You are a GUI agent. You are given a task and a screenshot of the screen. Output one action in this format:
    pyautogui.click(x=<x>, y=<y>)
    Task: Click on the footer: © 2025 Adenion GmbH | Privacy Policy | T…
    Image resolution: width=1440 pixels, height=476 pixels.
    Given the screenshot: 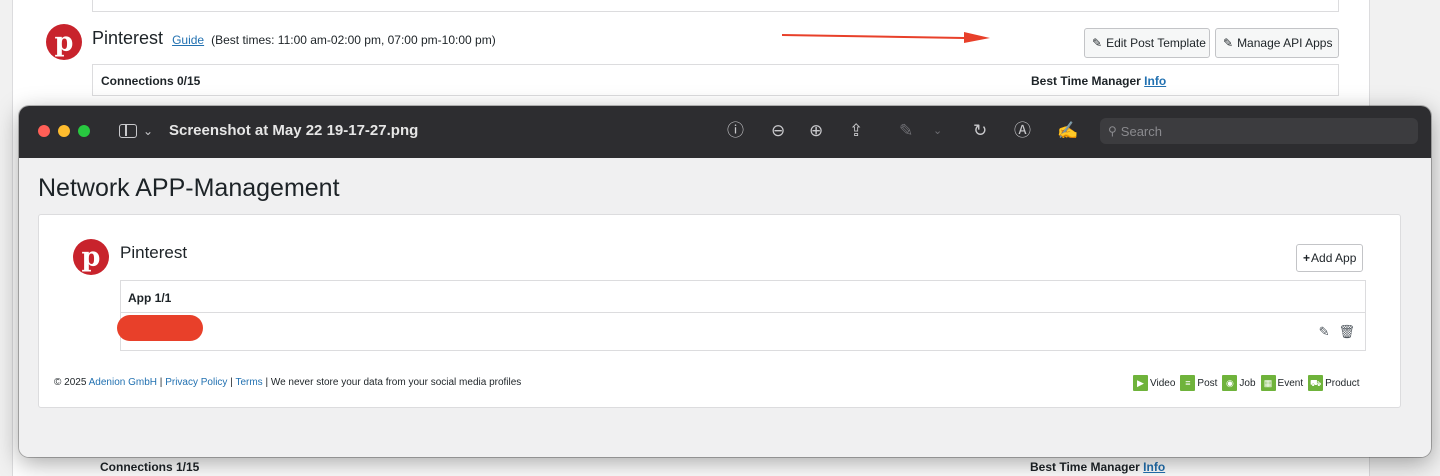 What is the action you would take?
    pyautogui.click(x=288, y=382)
    